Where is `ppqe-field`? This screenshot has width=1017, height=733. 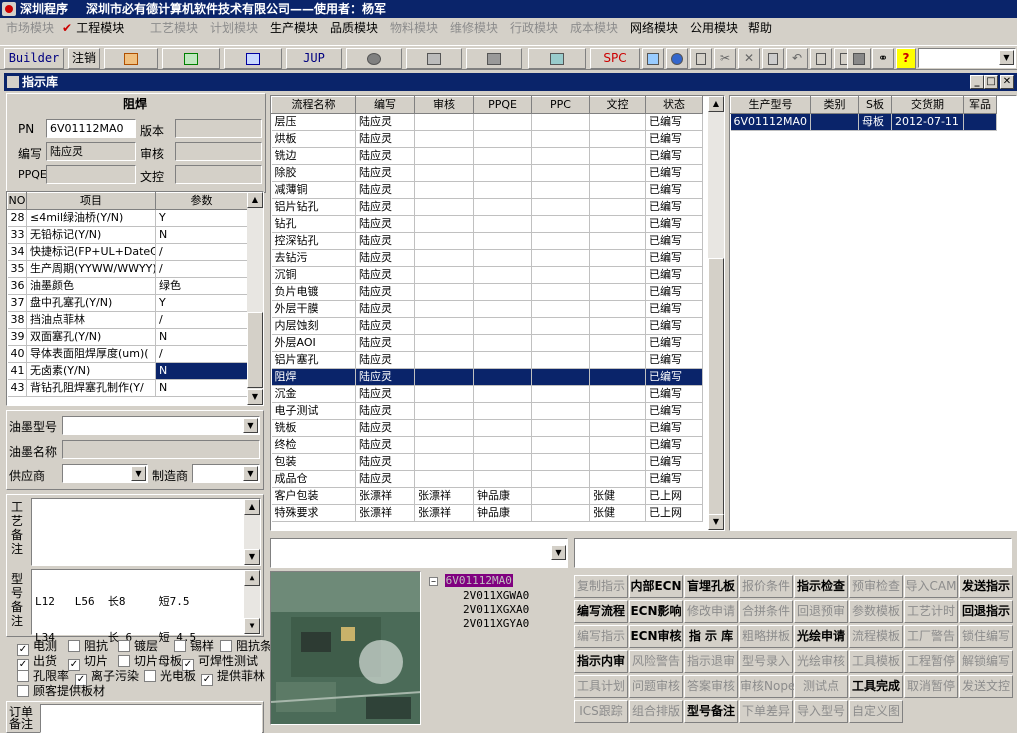
ppqe-field is located at coordinates (91, 174).